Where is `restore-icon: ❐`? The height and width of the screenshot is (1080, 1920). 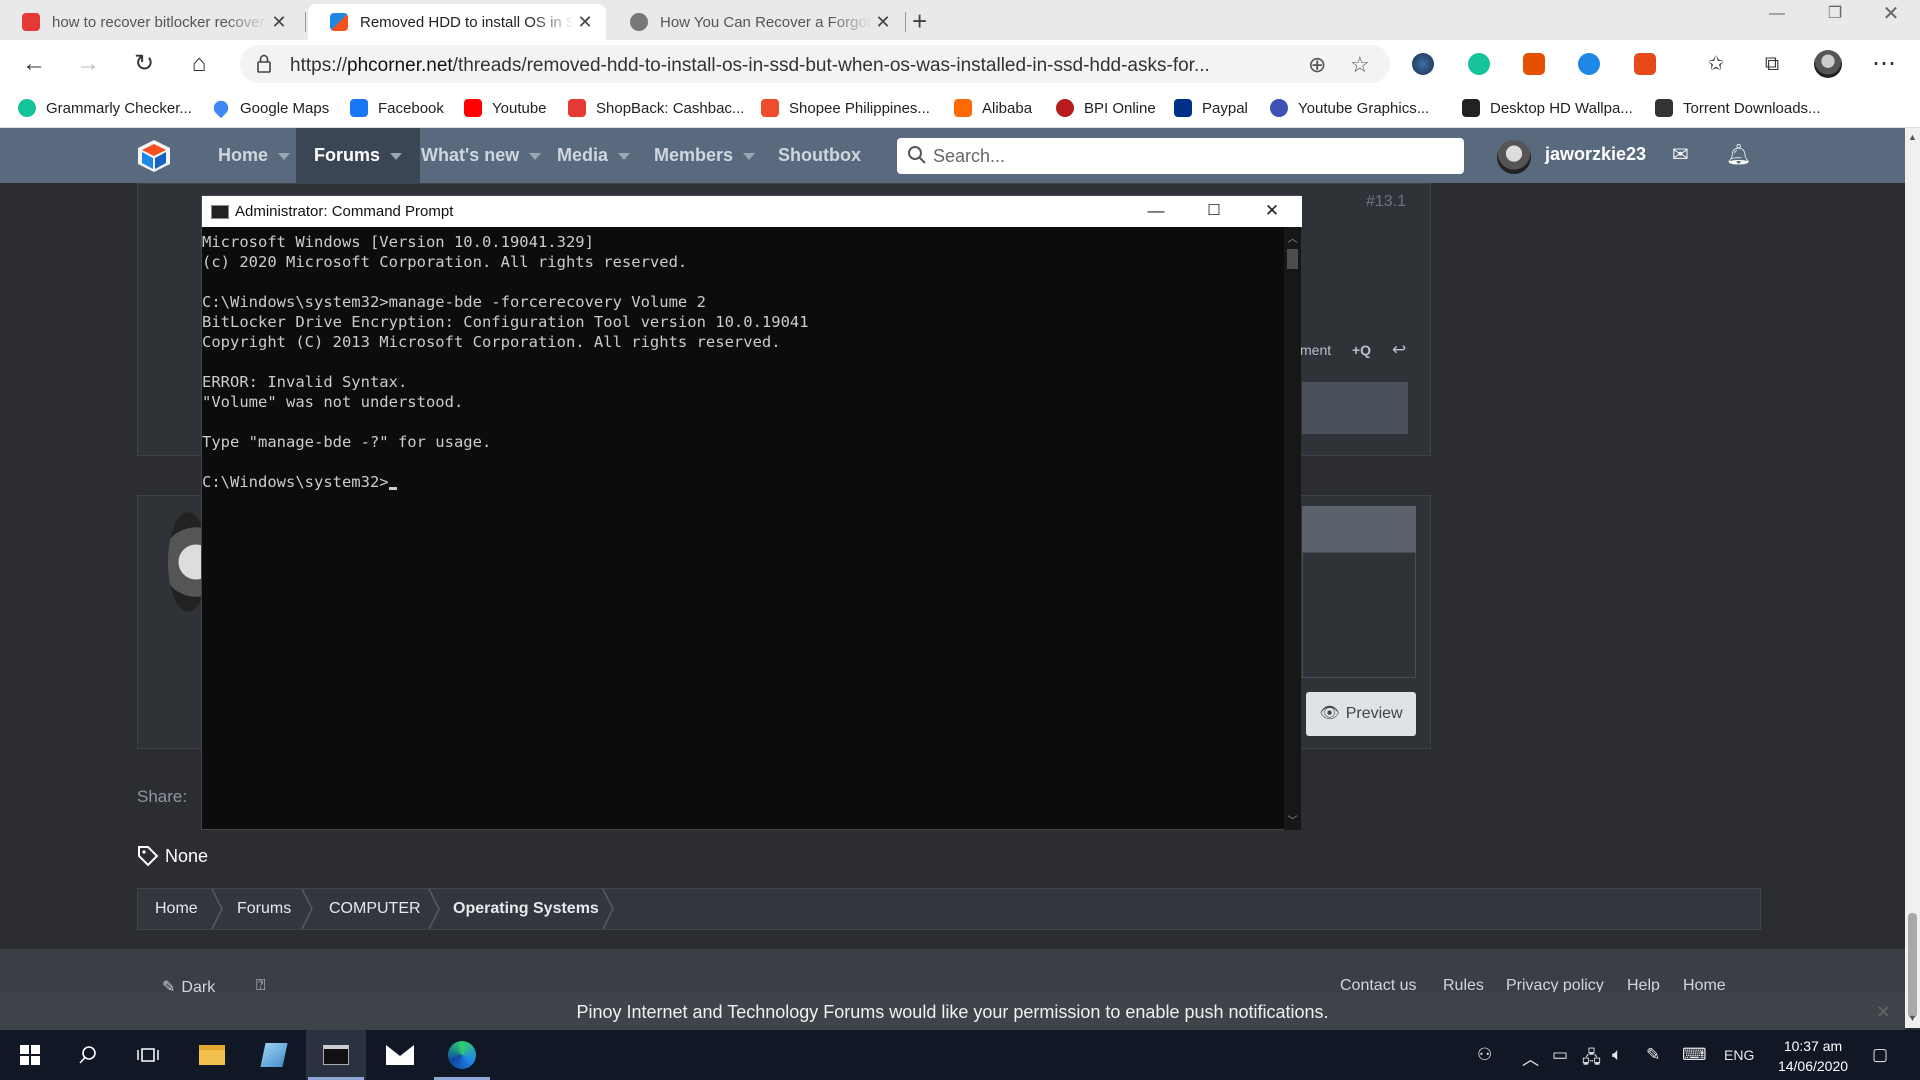 restore-icon: ❐ is located at coordinates (1835, 15).